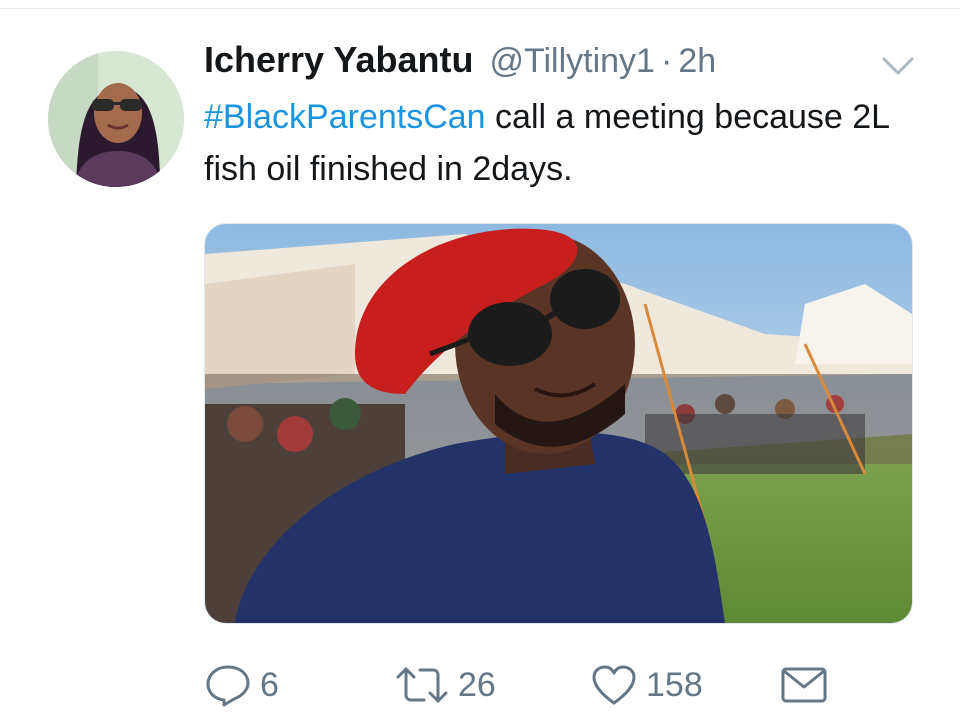 This screenshot has width=960, height=719. What do you see at coordinates (614, 685) in the screenshot?
I see `heart-icon` at bounding box center [614, 685].